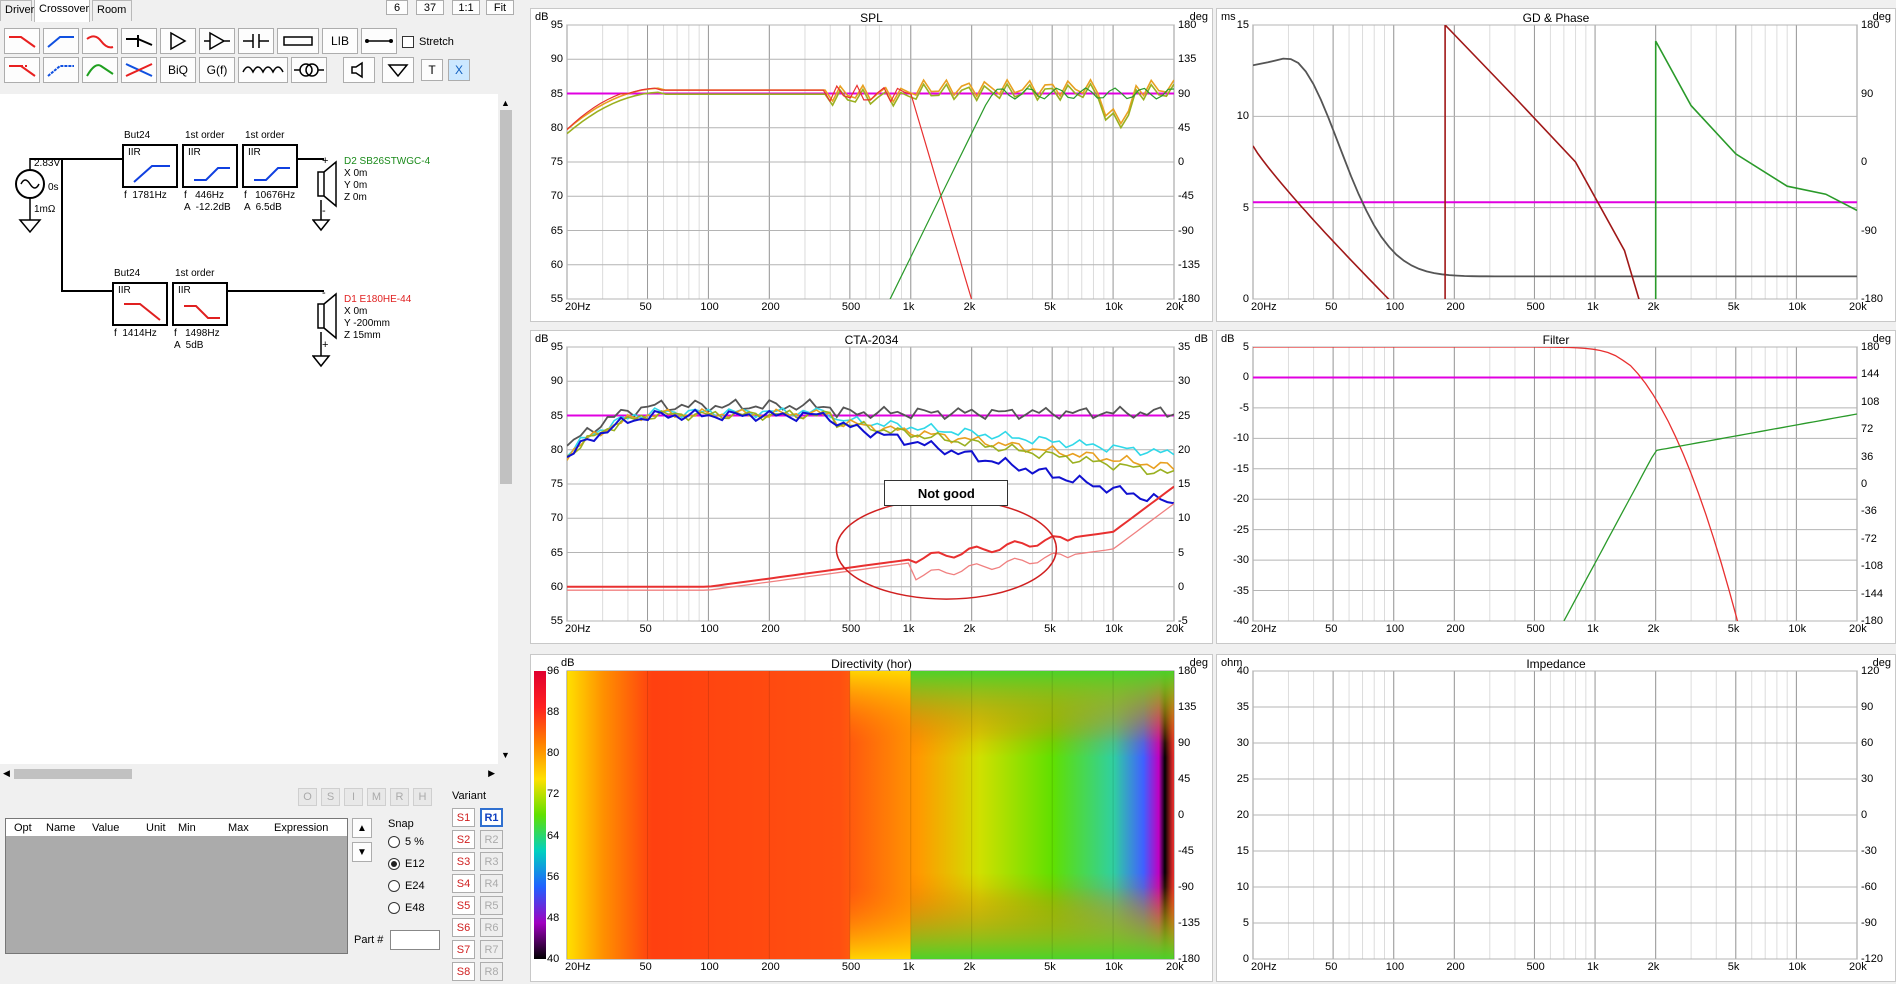  What do you see at coordinates (362, 852) in the screenshot?
I see `move-down-button: ▼` at bounding box center [362, 852].